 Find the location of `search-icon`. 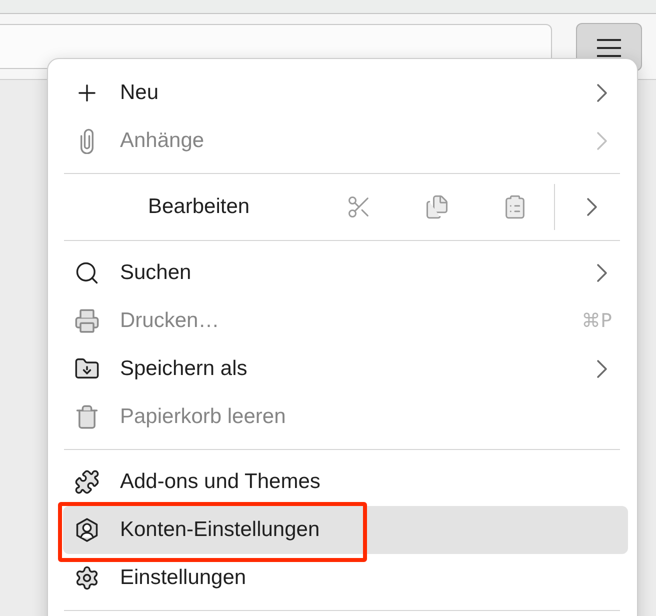

search-icon is located at coordinates (87, 273).